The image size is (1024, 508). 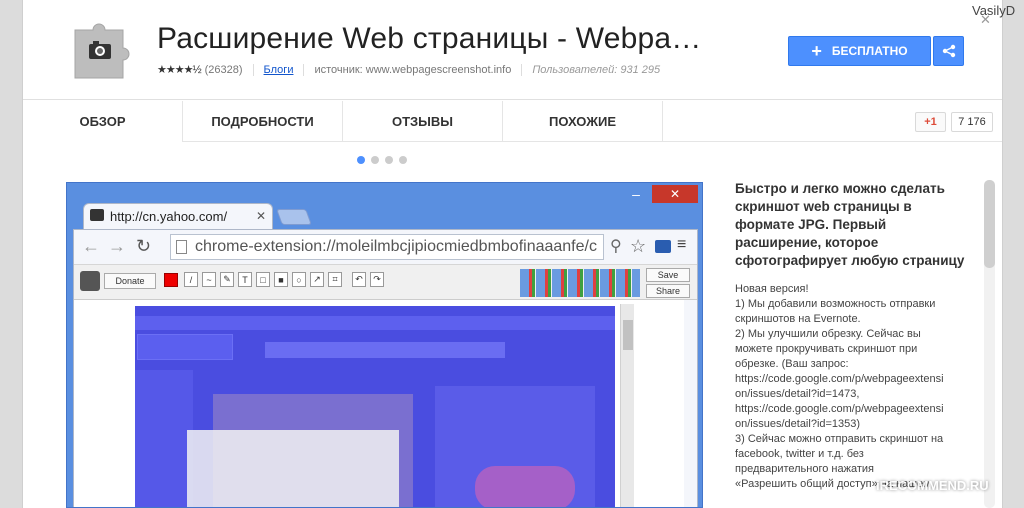 I want to click on description-line: можете прокручивать скриншот при, so click(x=826, y=349).